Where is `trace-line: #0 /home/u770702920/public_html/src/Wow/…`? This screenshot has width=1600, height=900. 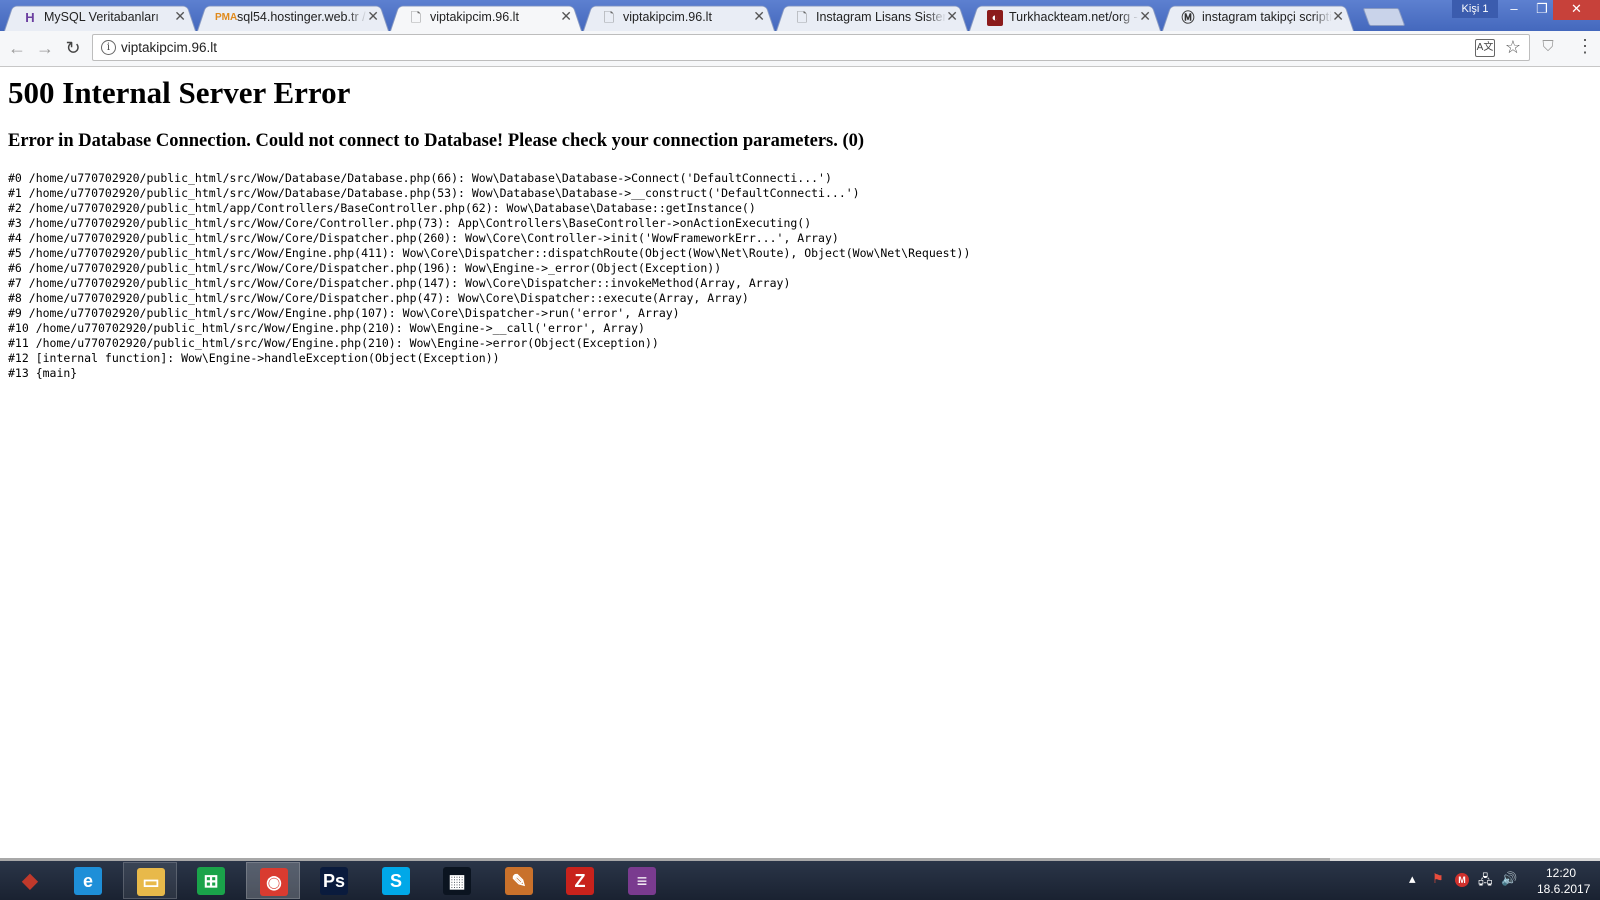 trace-line: #0 /home/u770702920/public_html/src/Wow/… is located at coordinates (420, 178).